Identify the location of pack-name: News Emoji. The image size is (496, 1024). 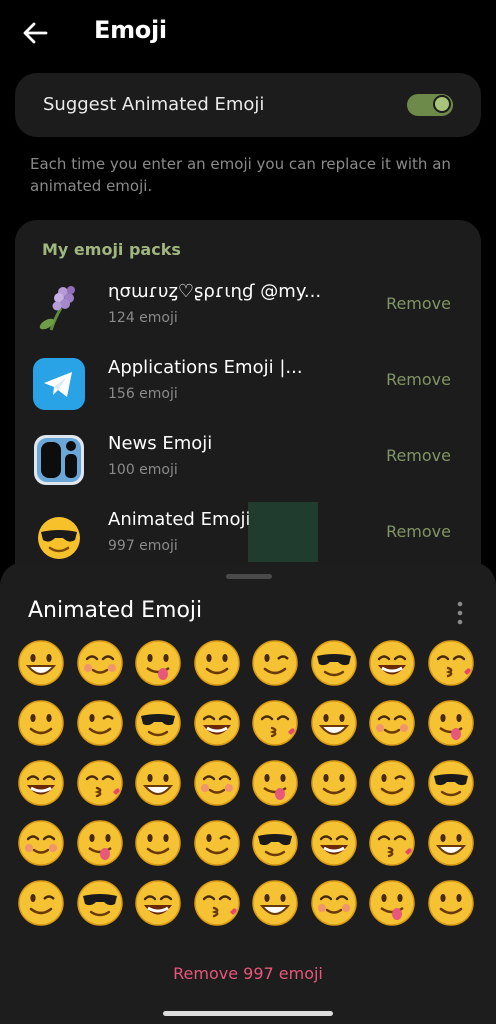
(160, 443).